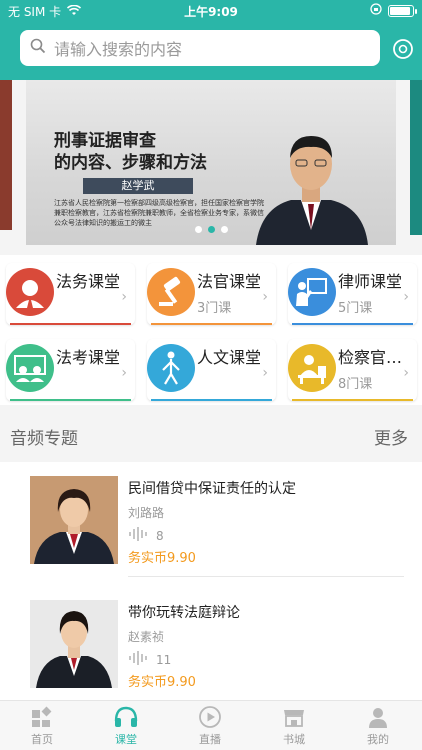 The width and height of the screenshot is (422, 750). What do you see at coordinates (126, 727) in the screenshot?
I see `tab-classroom: 课堂` at bounding box center [126, 727].